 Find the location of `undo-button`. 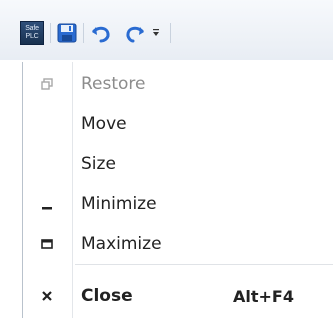

undo-button is located at coordinates (101, 33).